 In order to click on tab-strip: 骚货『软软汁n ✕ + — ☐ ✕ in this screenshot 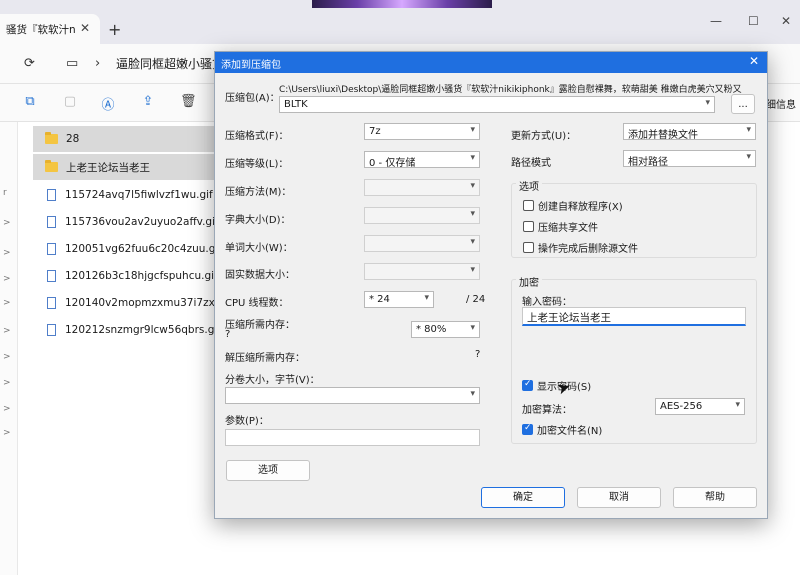, I will do `click(400, 22)`.